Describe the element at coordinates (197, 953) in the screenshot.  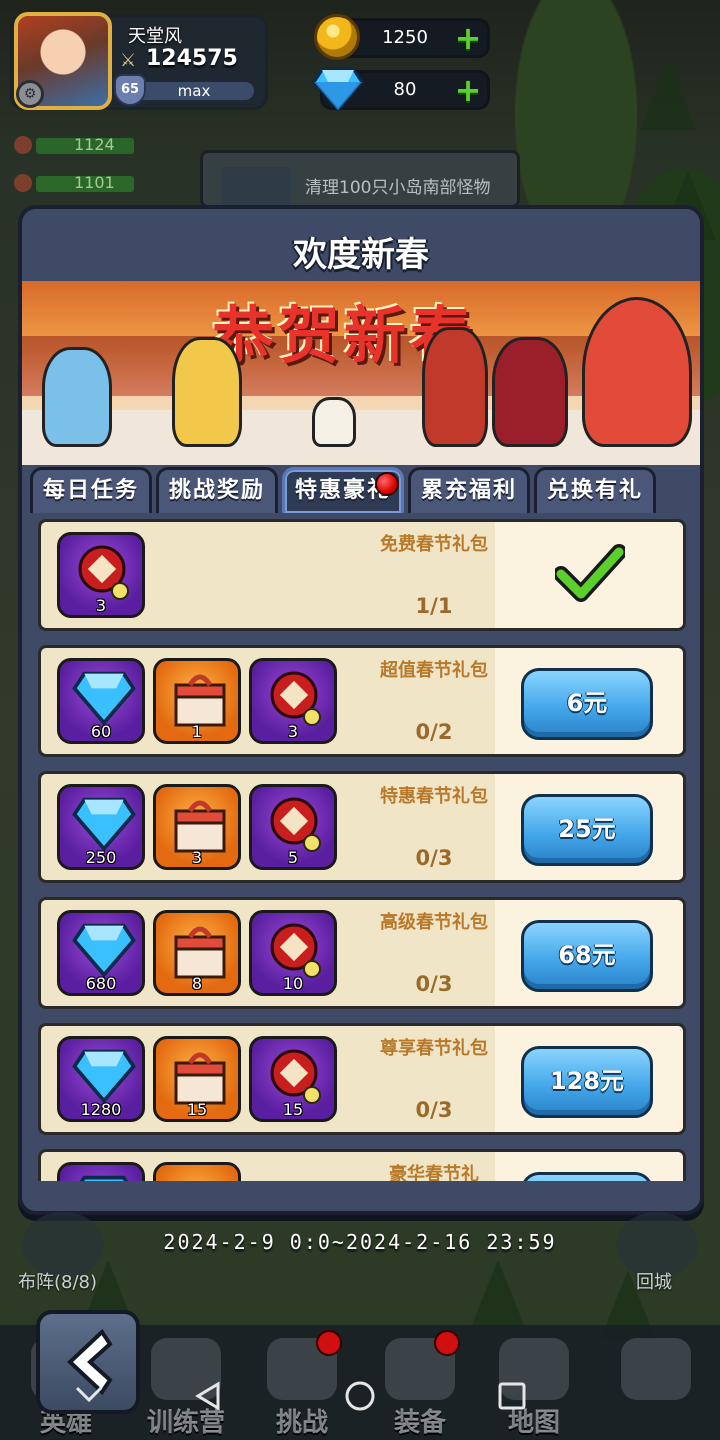
I see `package-item: 8` at that location.